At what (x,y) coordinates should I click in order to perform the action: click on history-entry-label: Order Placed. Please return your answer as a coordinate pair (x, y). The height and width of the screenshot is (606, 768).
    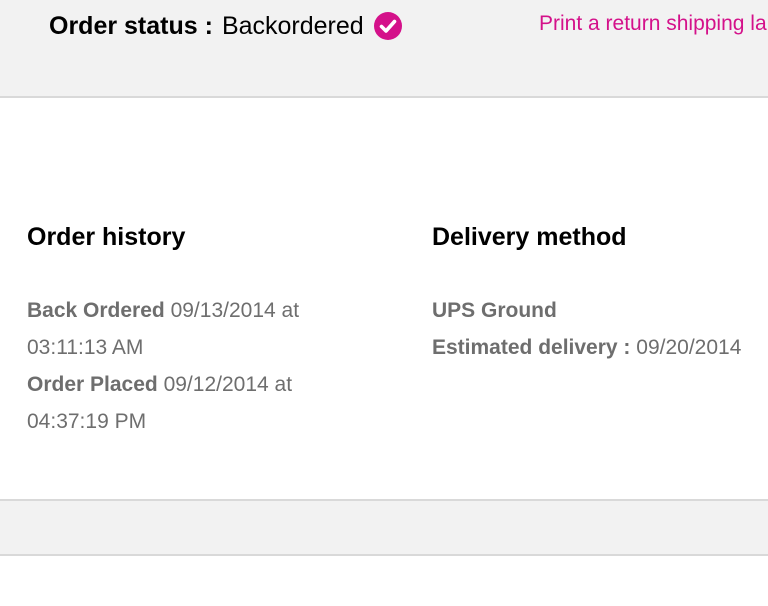
    Looking at the image, I should click on (92, 384).